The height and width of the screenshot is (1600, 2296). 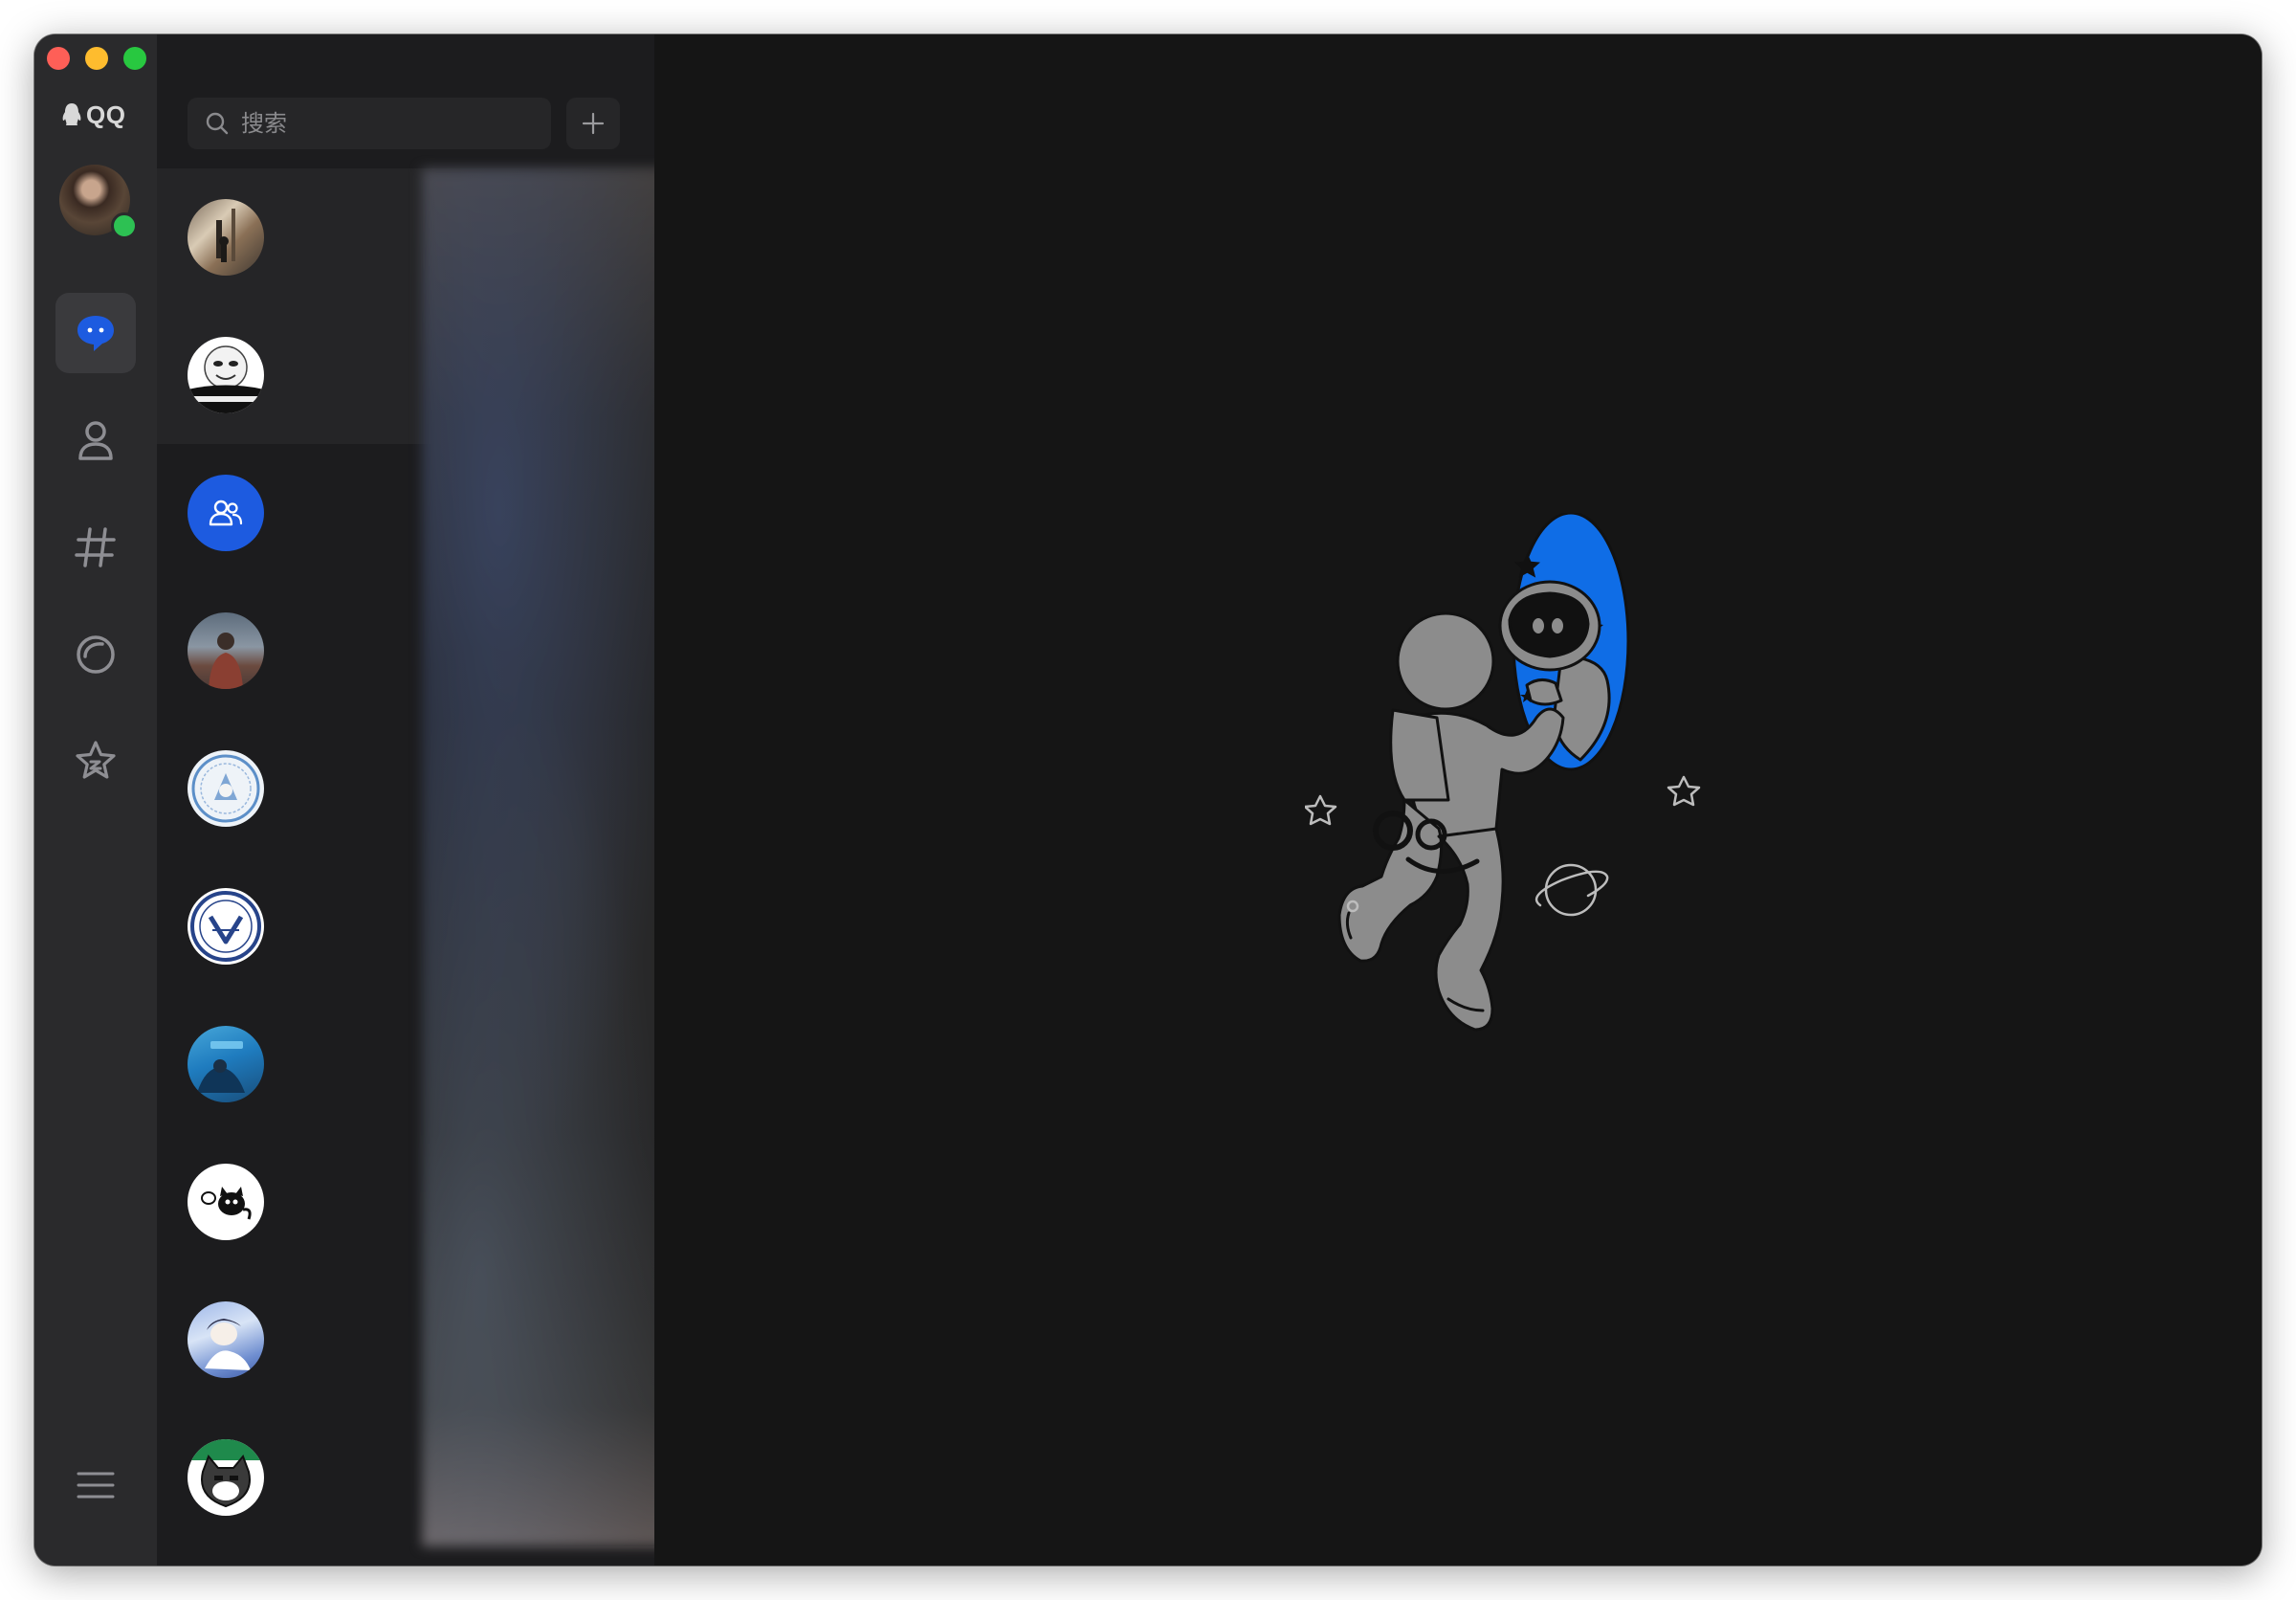 I want to click on search-box, so click(x=370, y=123).